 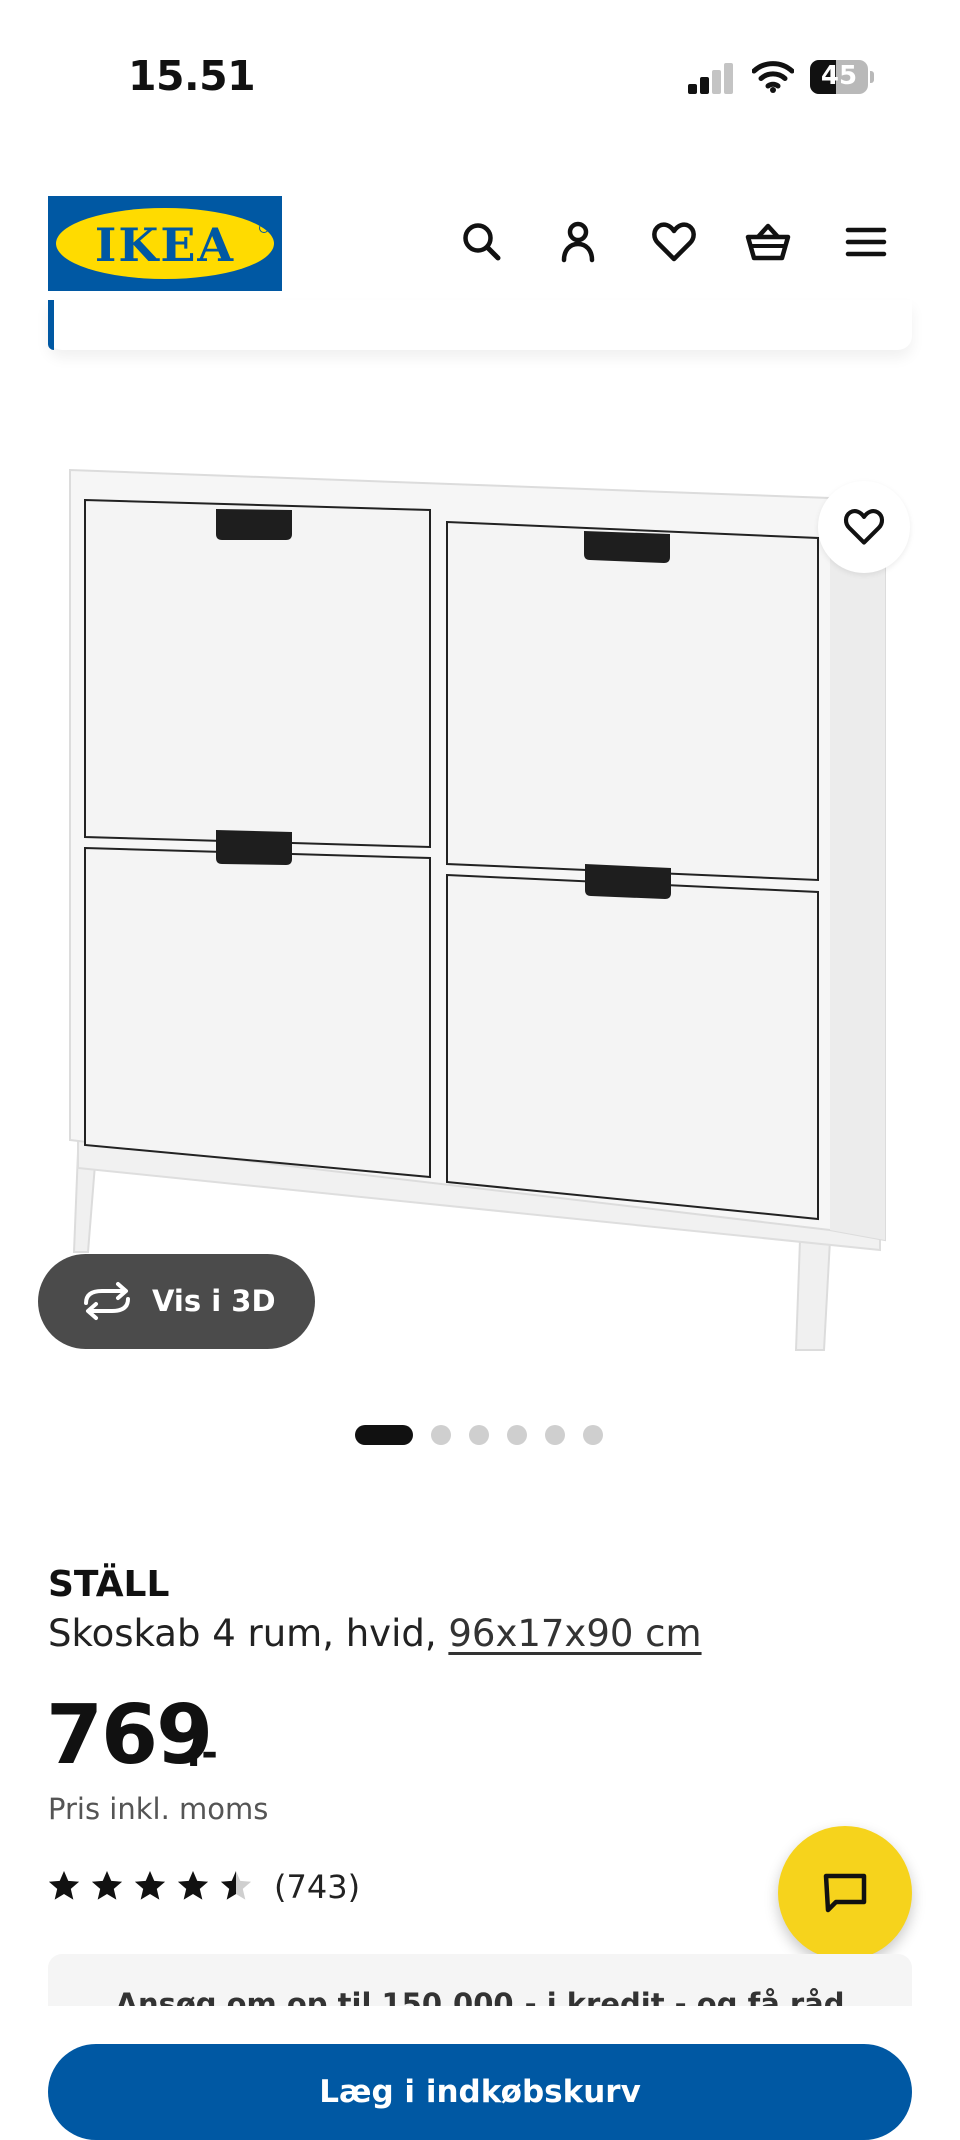 What do you see at coordinates (574, 1633) in the screenshot?
I see `product-dimensions-link: 96x17x90 cm` at bounding box center [574, 1633].